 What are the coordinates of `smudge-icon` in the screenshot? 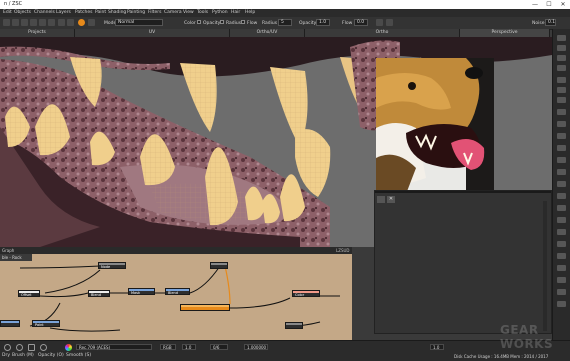 It's located at (24, 22).